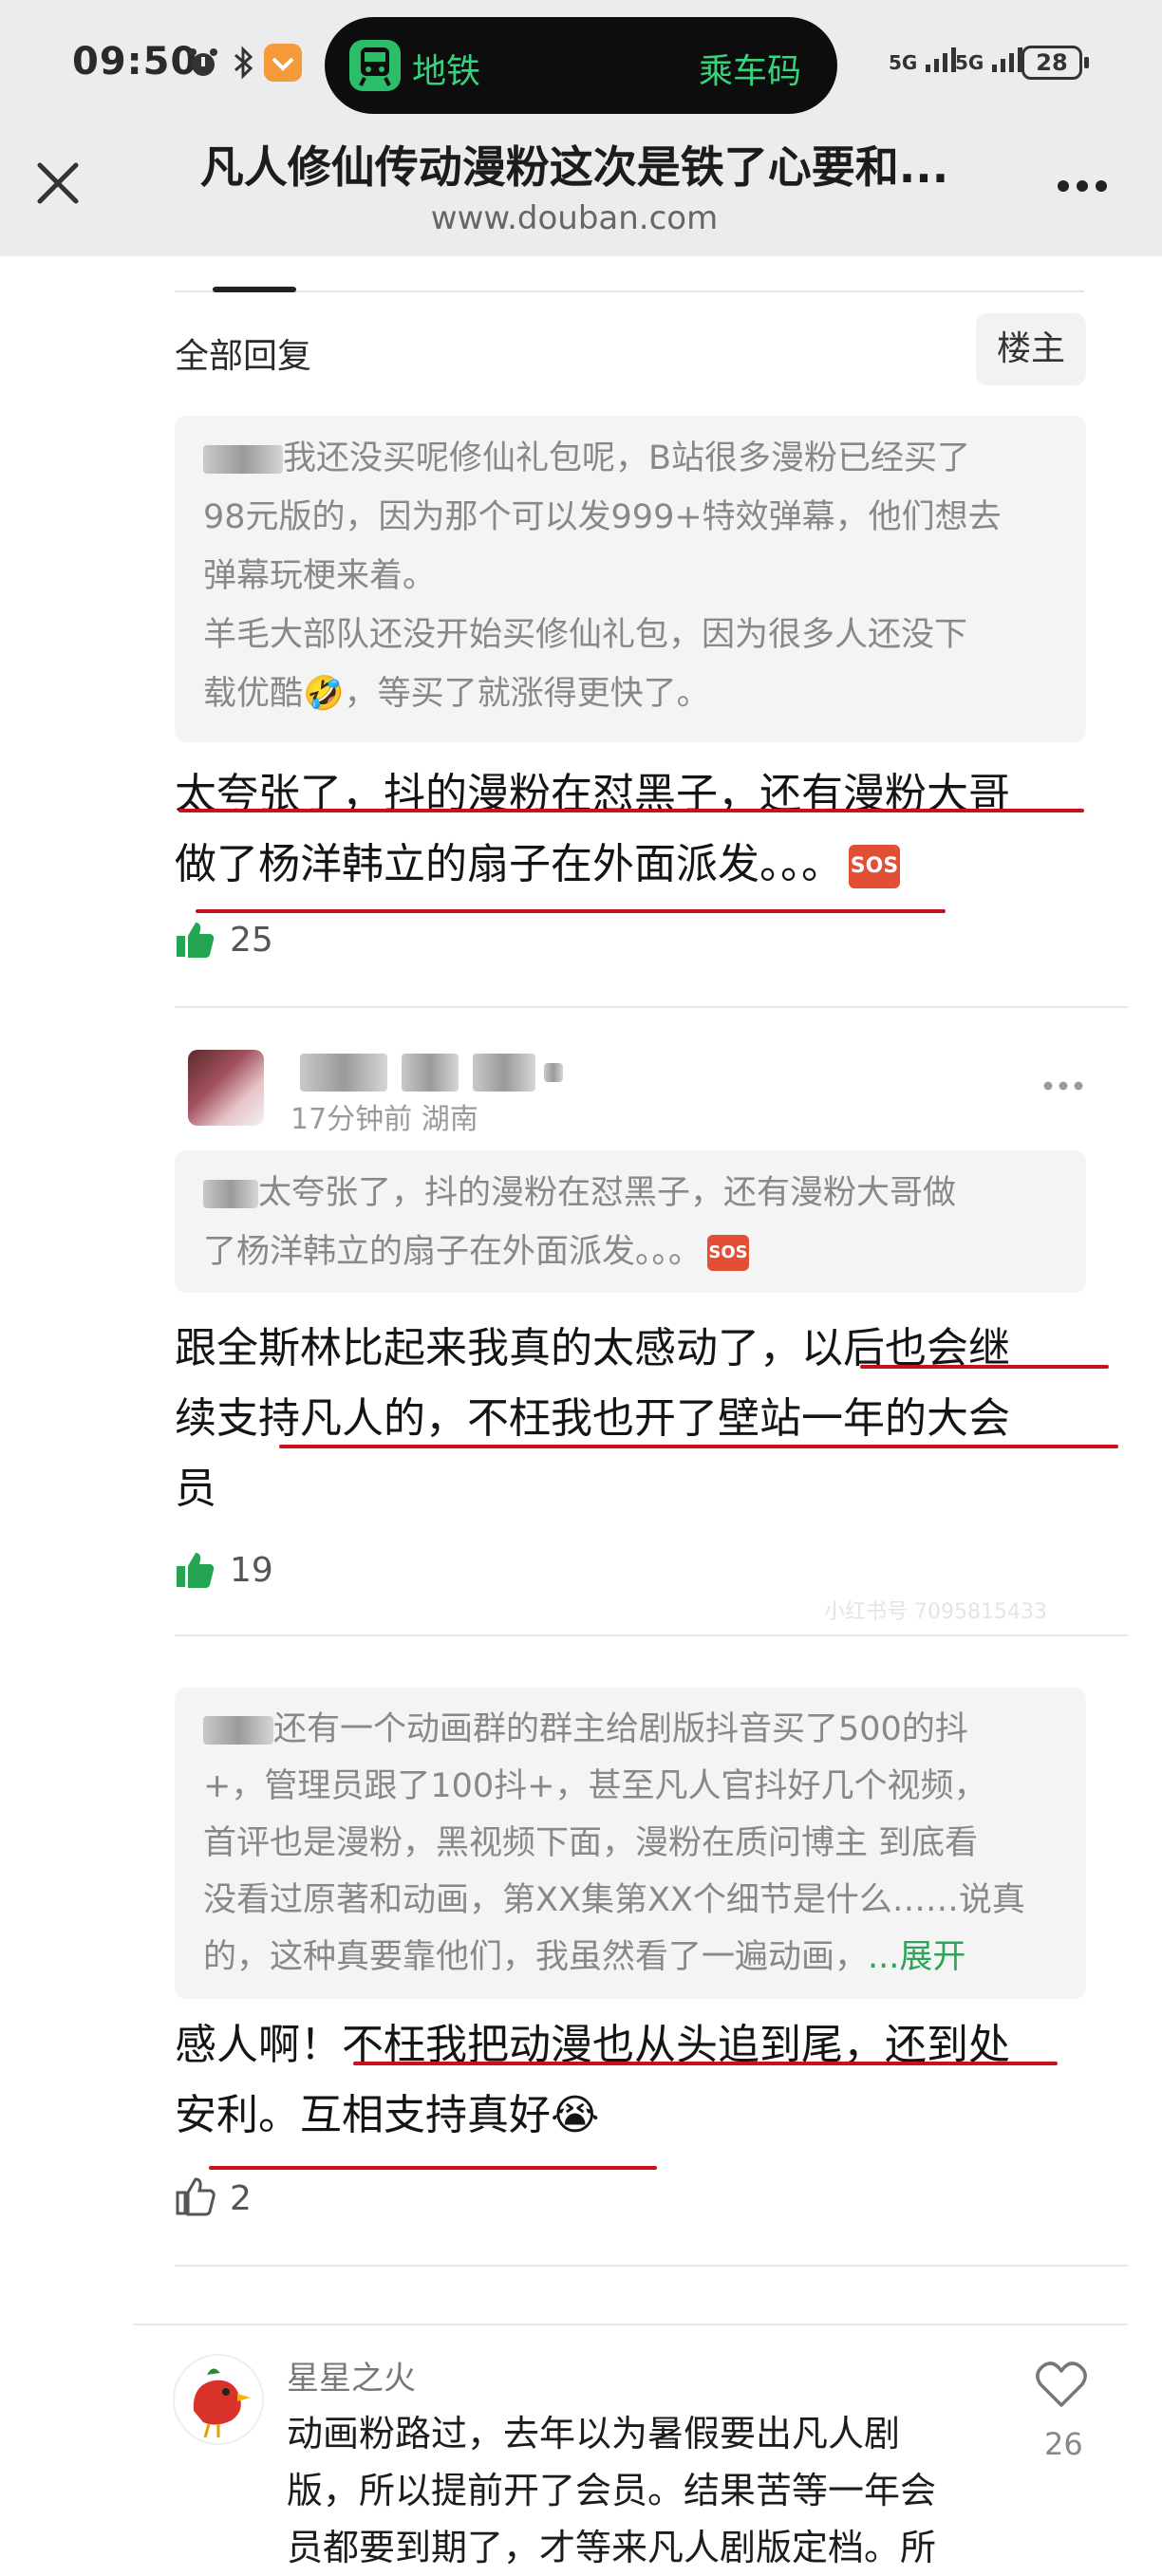  Describe the element at coordinates (620, 1729) in the screenshot. I see `quote-line: 还有一个动画群的群主给剧版抖音买了500的抖` at that location.